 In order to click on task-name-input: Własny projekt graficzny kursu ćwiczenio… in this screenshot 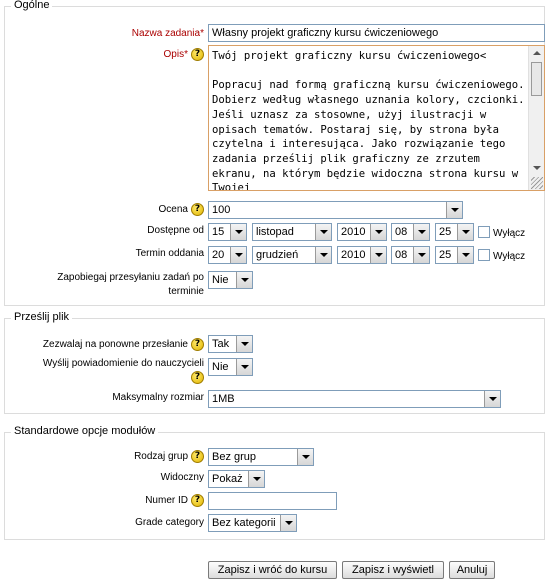, I will do `click(376, 33)`.